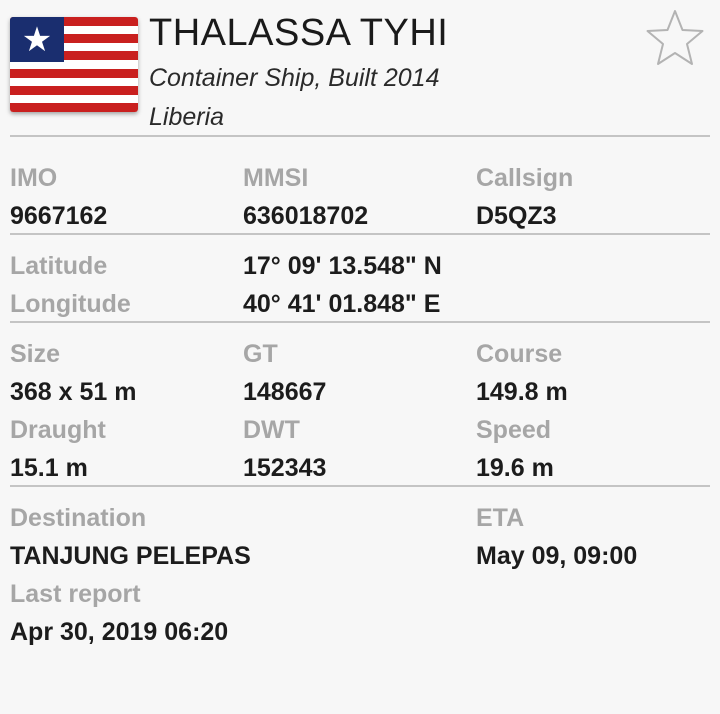 This screenshot has height=714, width=720. Describe the element at coordinates (276, 178) in the screenshot. I see `mmsi-label: MMSI` at that location.